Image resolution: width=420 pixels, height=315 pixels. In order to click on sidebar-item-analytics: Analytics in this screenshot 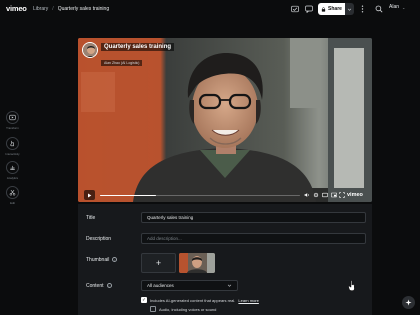, I will do `click(12, 170)`.